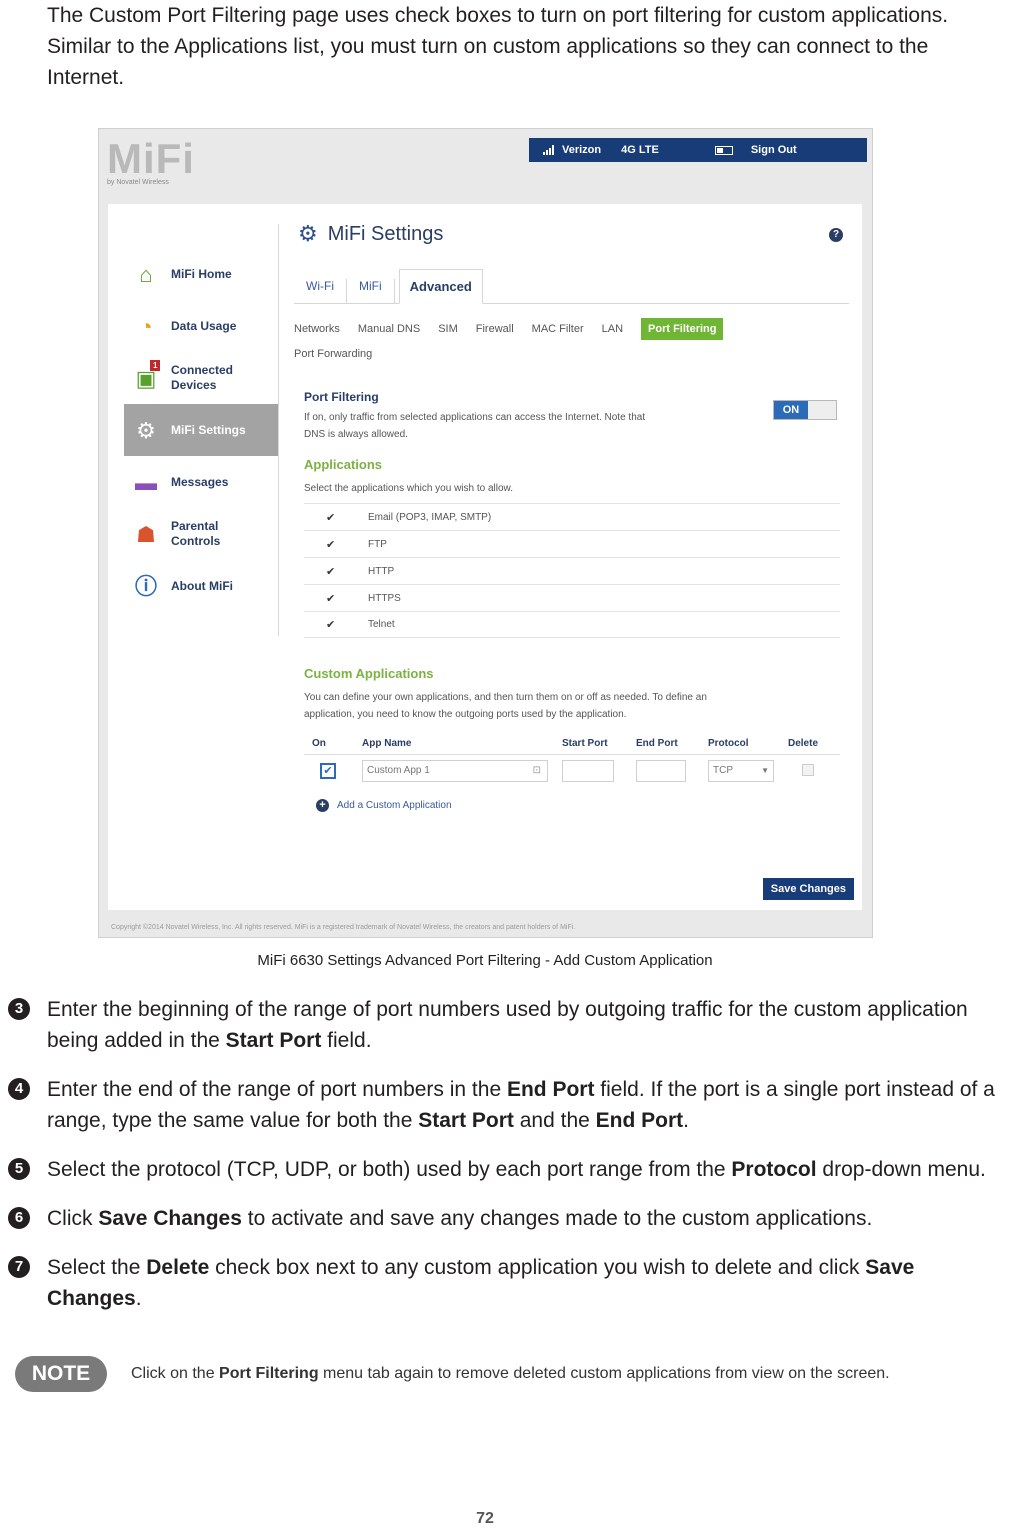 This screenshot has width=1013, height=1528. Describe the element at coordinates (371, 291) in the screenshot. I see `tab-mifi: MiFi` at that location.